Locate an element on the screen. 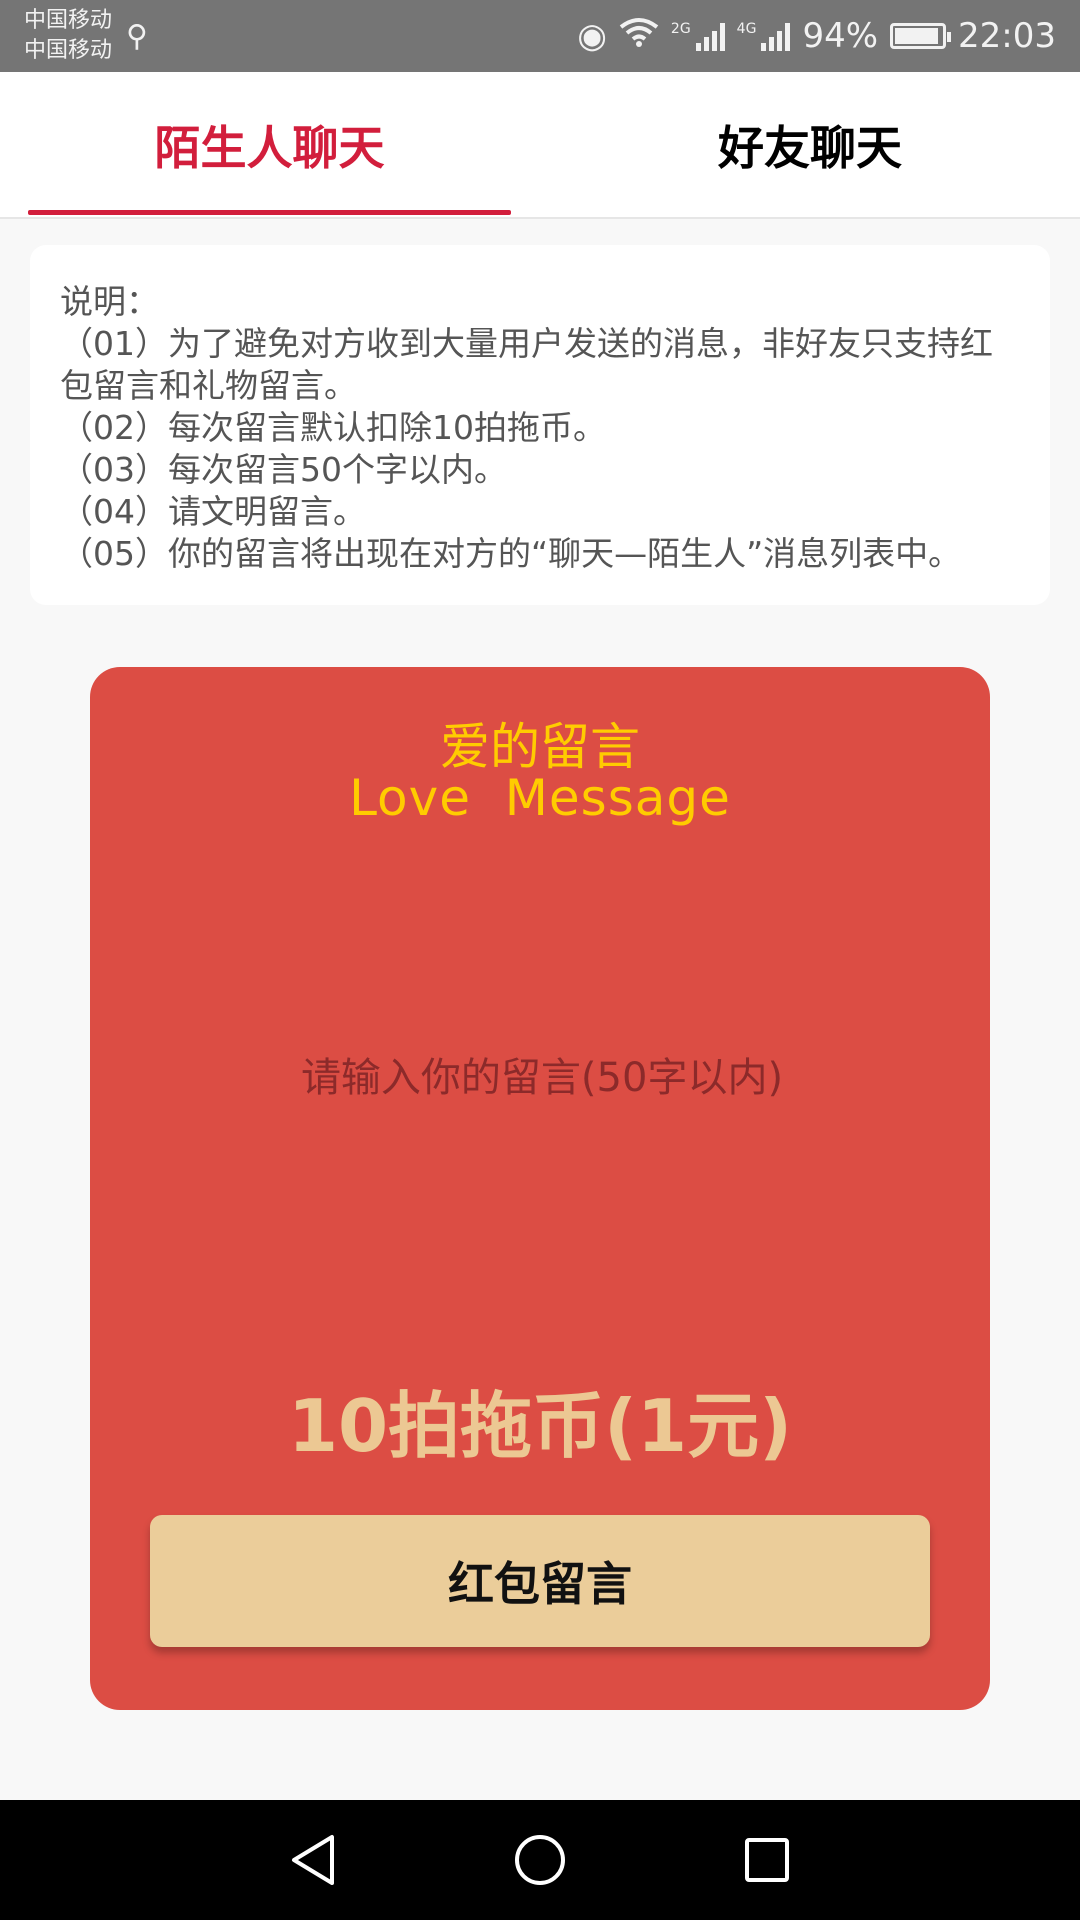 The image size is (1080, 1920). tab-bar: 陌生人聊天 好友聊天 is located at coordinates (540, 145).